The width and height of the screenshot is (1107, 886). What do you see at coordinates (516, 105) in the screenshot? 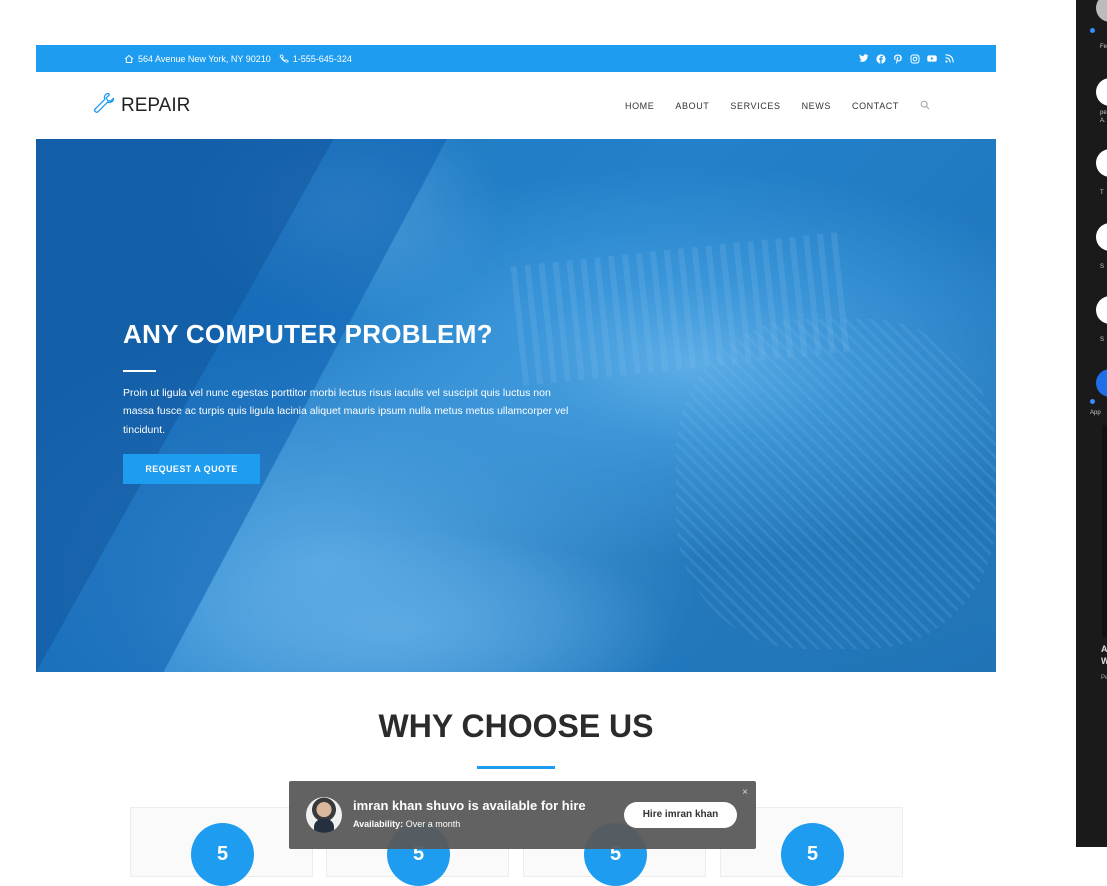
I see `site-header: REPAIR HOME ABOUT SERVICES NEWS CONTACT` at bounding box center [516, 105].